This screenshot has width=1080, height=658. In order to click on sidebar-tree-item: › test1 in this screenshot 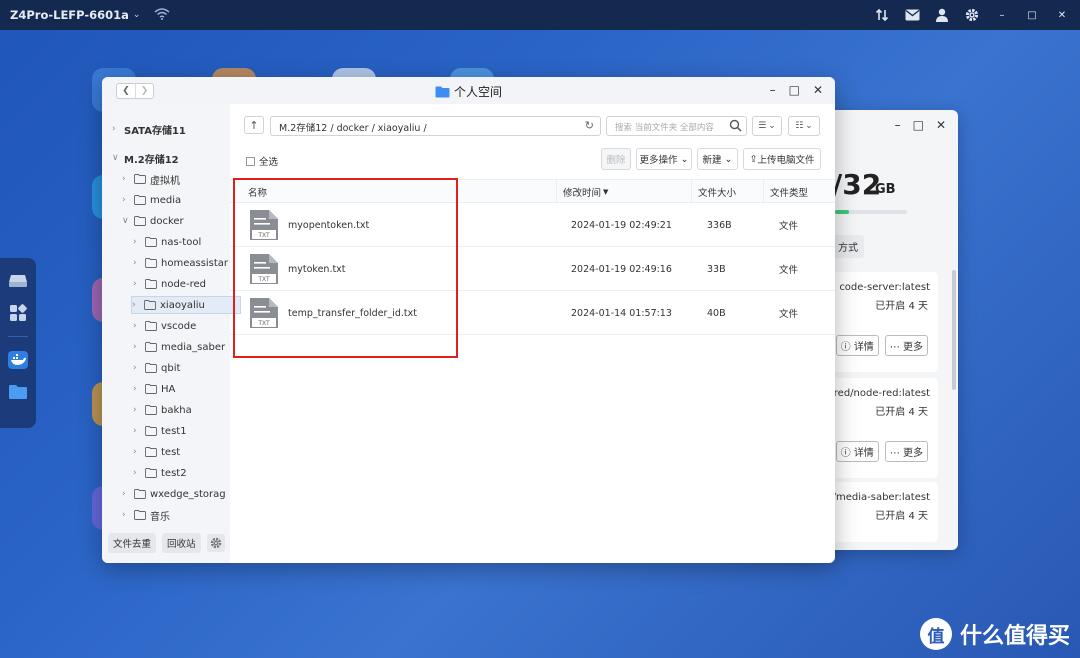, I will do `click(160, 431)`.